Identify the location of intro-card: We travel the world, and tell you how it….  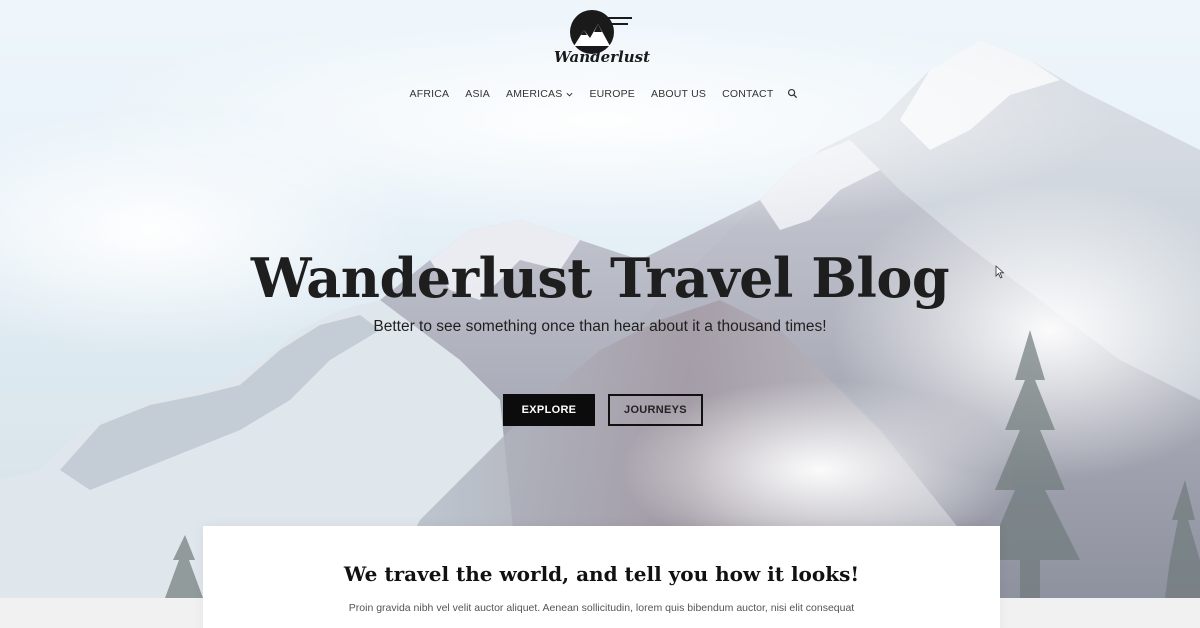
(601, 577).